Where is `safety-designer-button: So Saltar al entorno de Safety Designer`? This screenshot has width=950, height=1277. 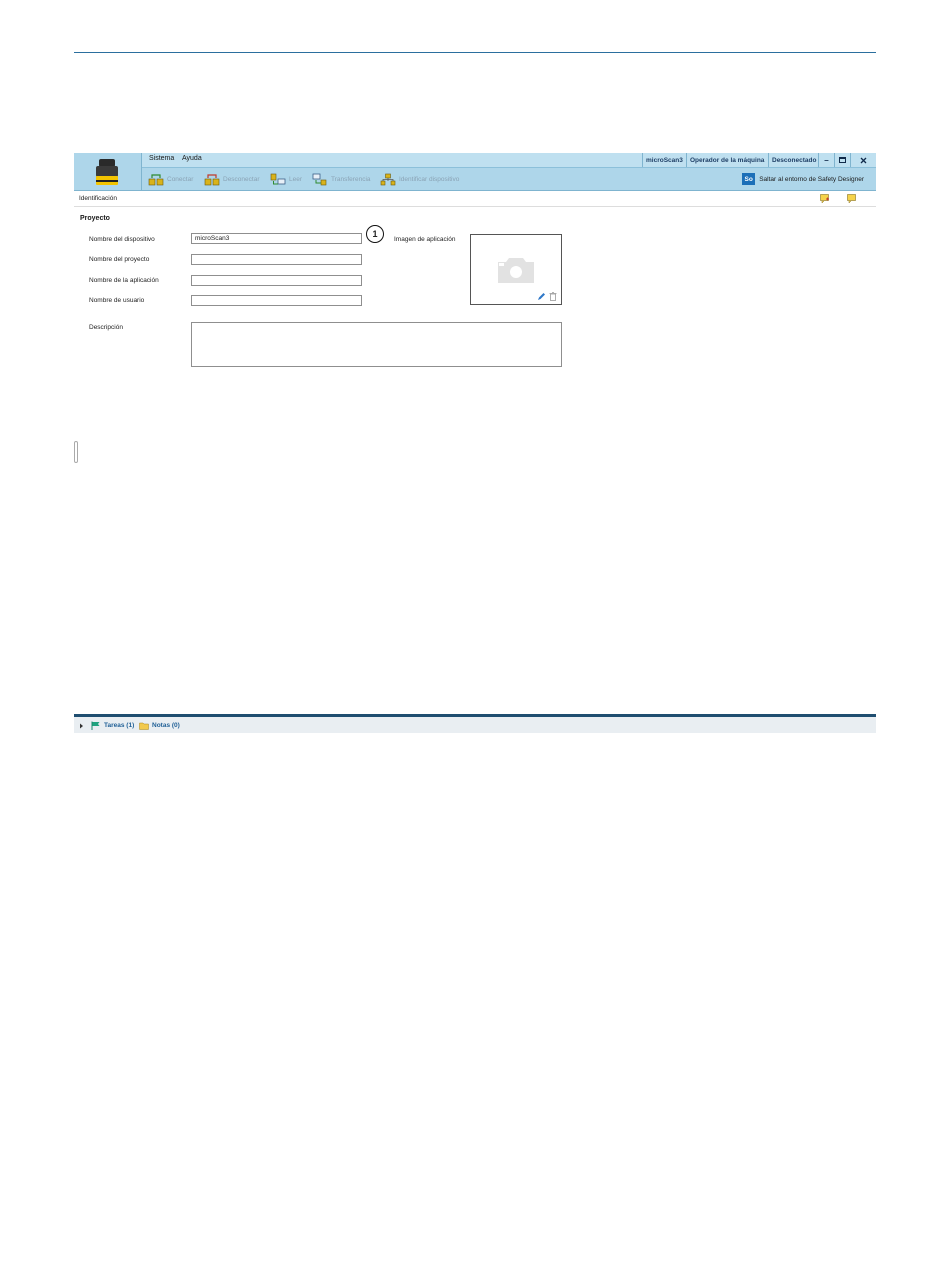 safety-designer-button: So Saltar al entorno de Safety Designer is located at coordinates (803, 179).